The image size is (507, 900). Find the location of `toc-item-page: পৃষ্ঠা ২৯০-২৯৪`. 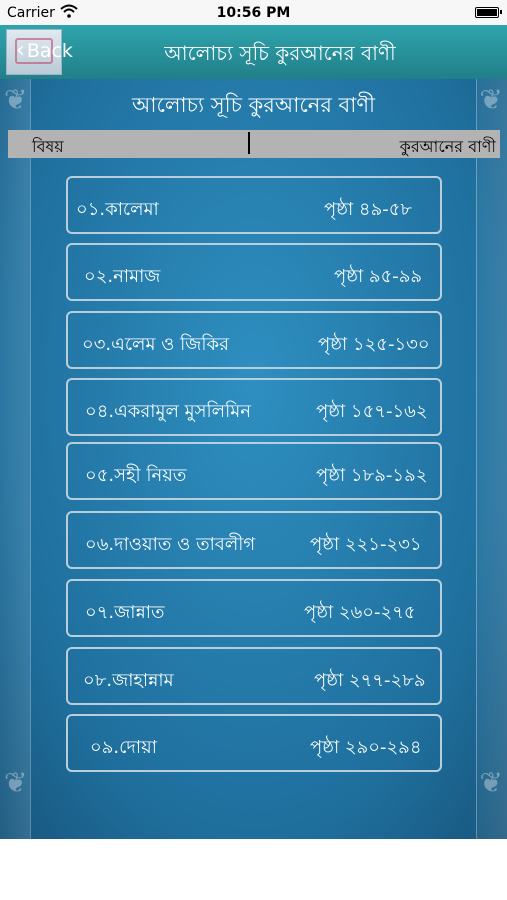

toc-item-page: পৃষ্ঠা ২৯০-২৯৪ is located at coordinates (366, 747).